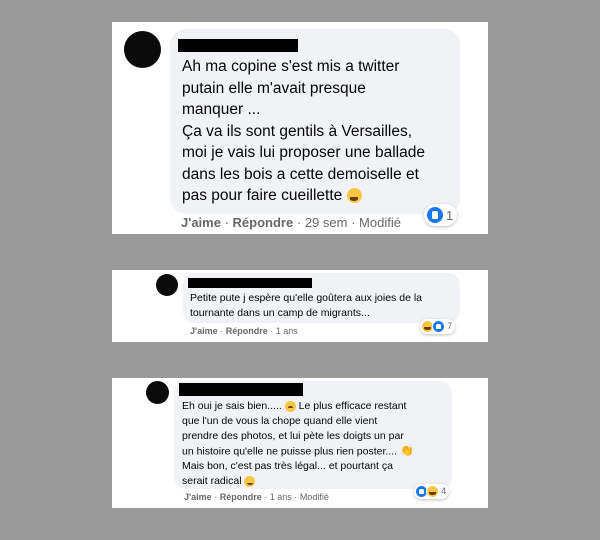 Image resolution: width=600 pixels, height=540 pixels. I want to click on comment-actions: J'aime · Répondre · 1 ans · Modifié, so click(256, 497).